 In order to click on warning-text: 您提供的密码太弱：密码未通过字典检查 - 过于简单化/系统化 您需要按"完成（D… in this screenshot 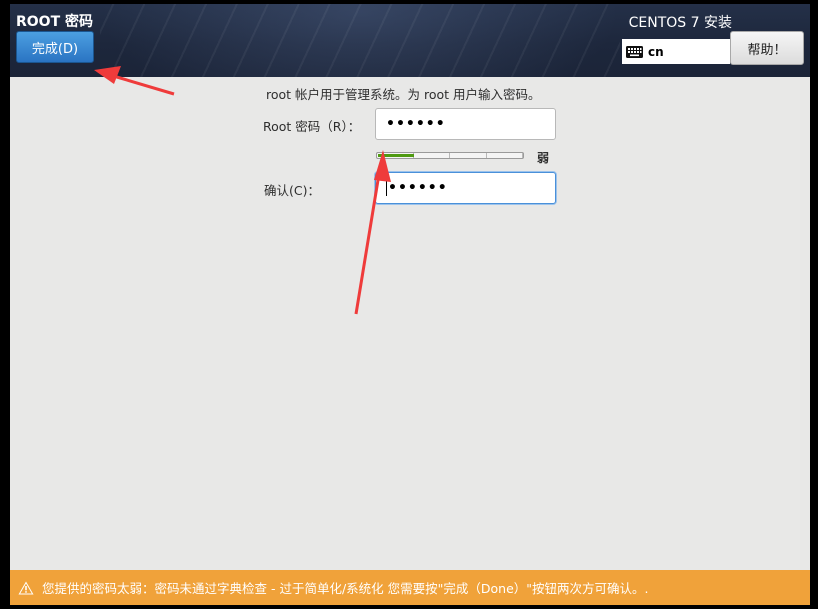, I will do `click(345, 588)`.